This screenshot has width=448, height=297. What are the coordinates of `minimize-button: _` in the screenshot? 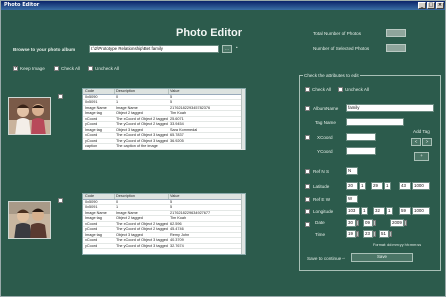 It's located at (422, 5).